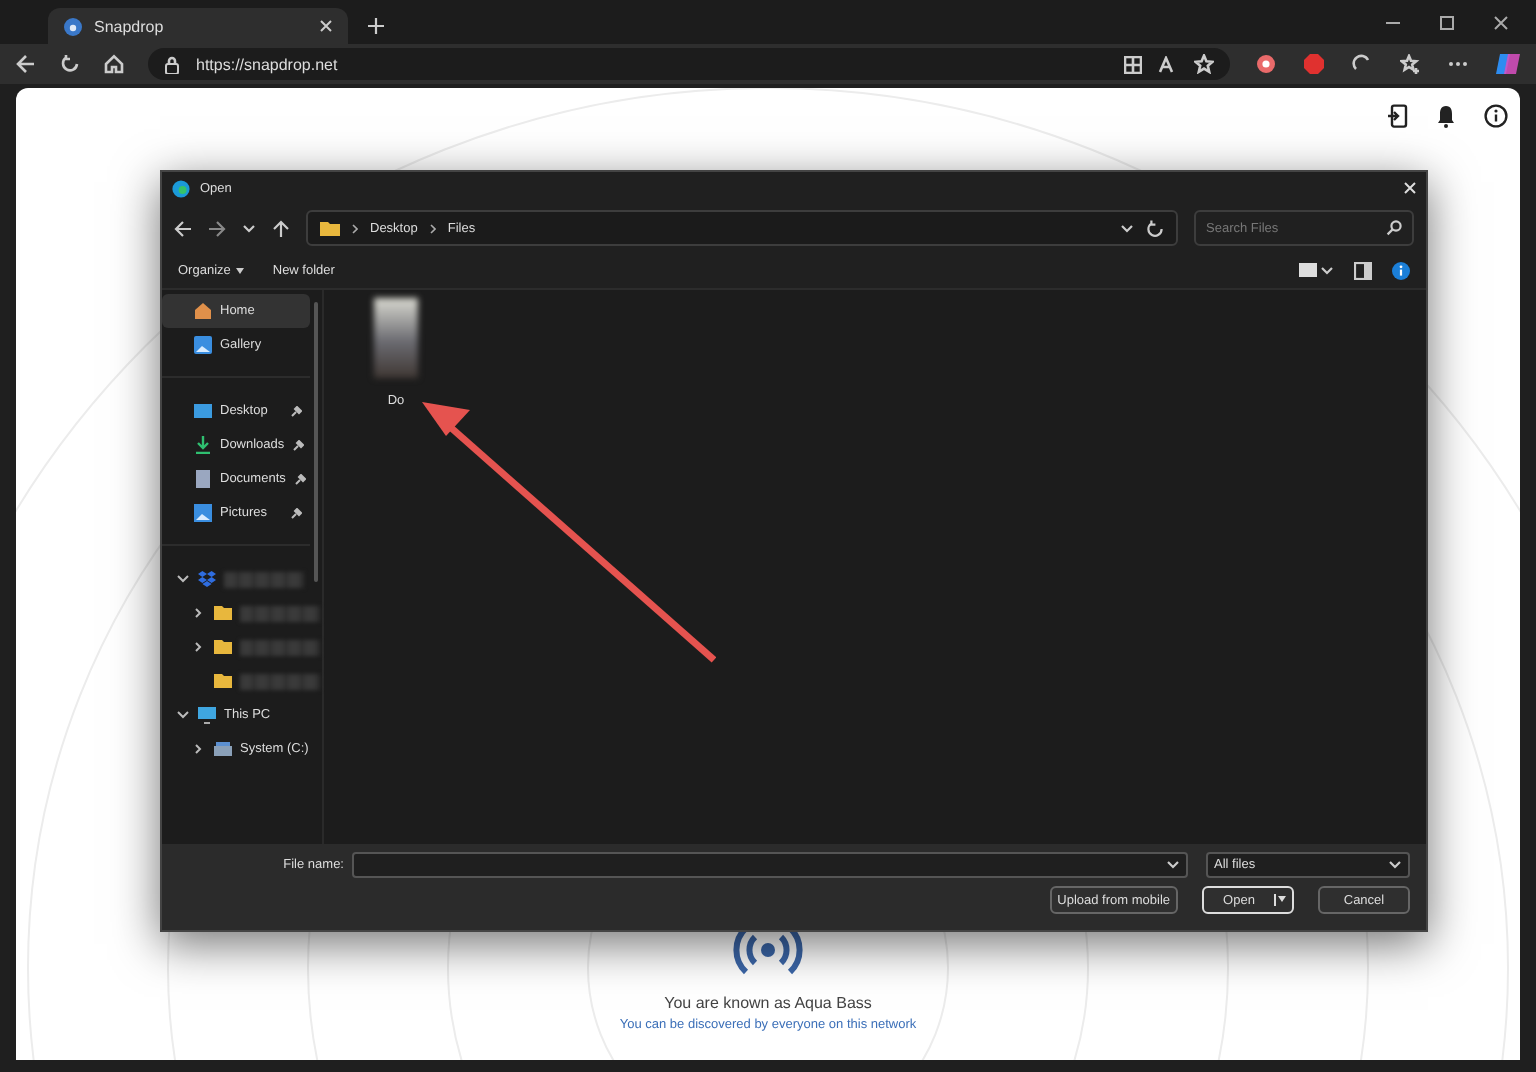  Describe the element at coordinates (1410, 64) in the screenshot. I see `favorites-icon` at that location.